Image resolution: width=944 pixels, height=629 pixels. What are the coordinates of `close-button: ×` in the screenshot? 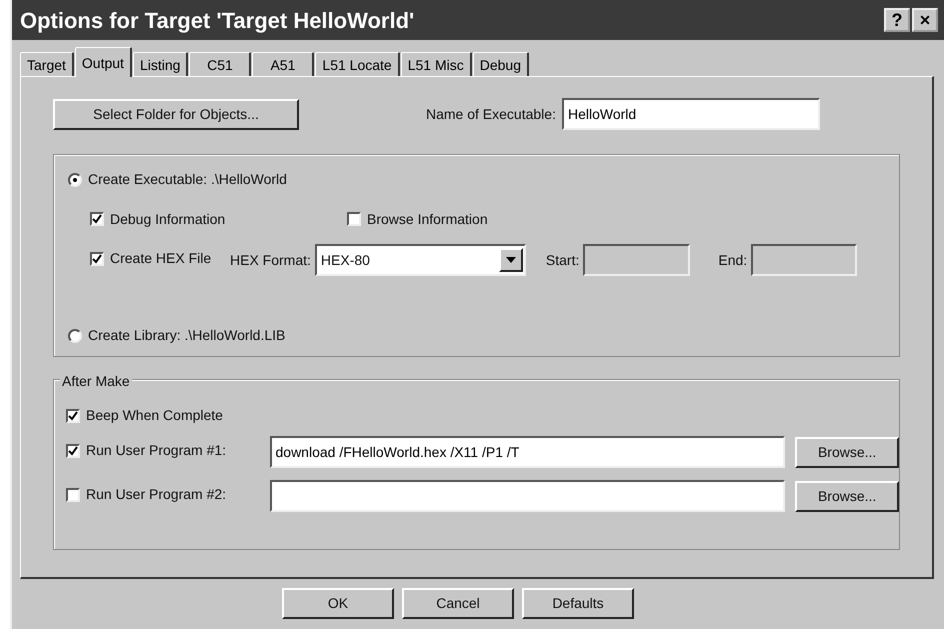 It's located at (925, 20).